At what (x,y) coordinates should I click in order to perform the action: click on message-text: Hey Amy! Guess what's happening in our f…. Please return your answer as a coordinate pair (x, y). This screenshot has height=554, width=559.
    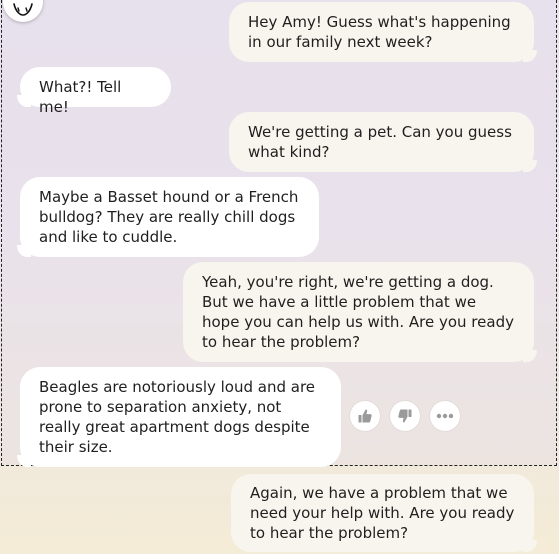
    Looking at the image, I should click on (379, 32).